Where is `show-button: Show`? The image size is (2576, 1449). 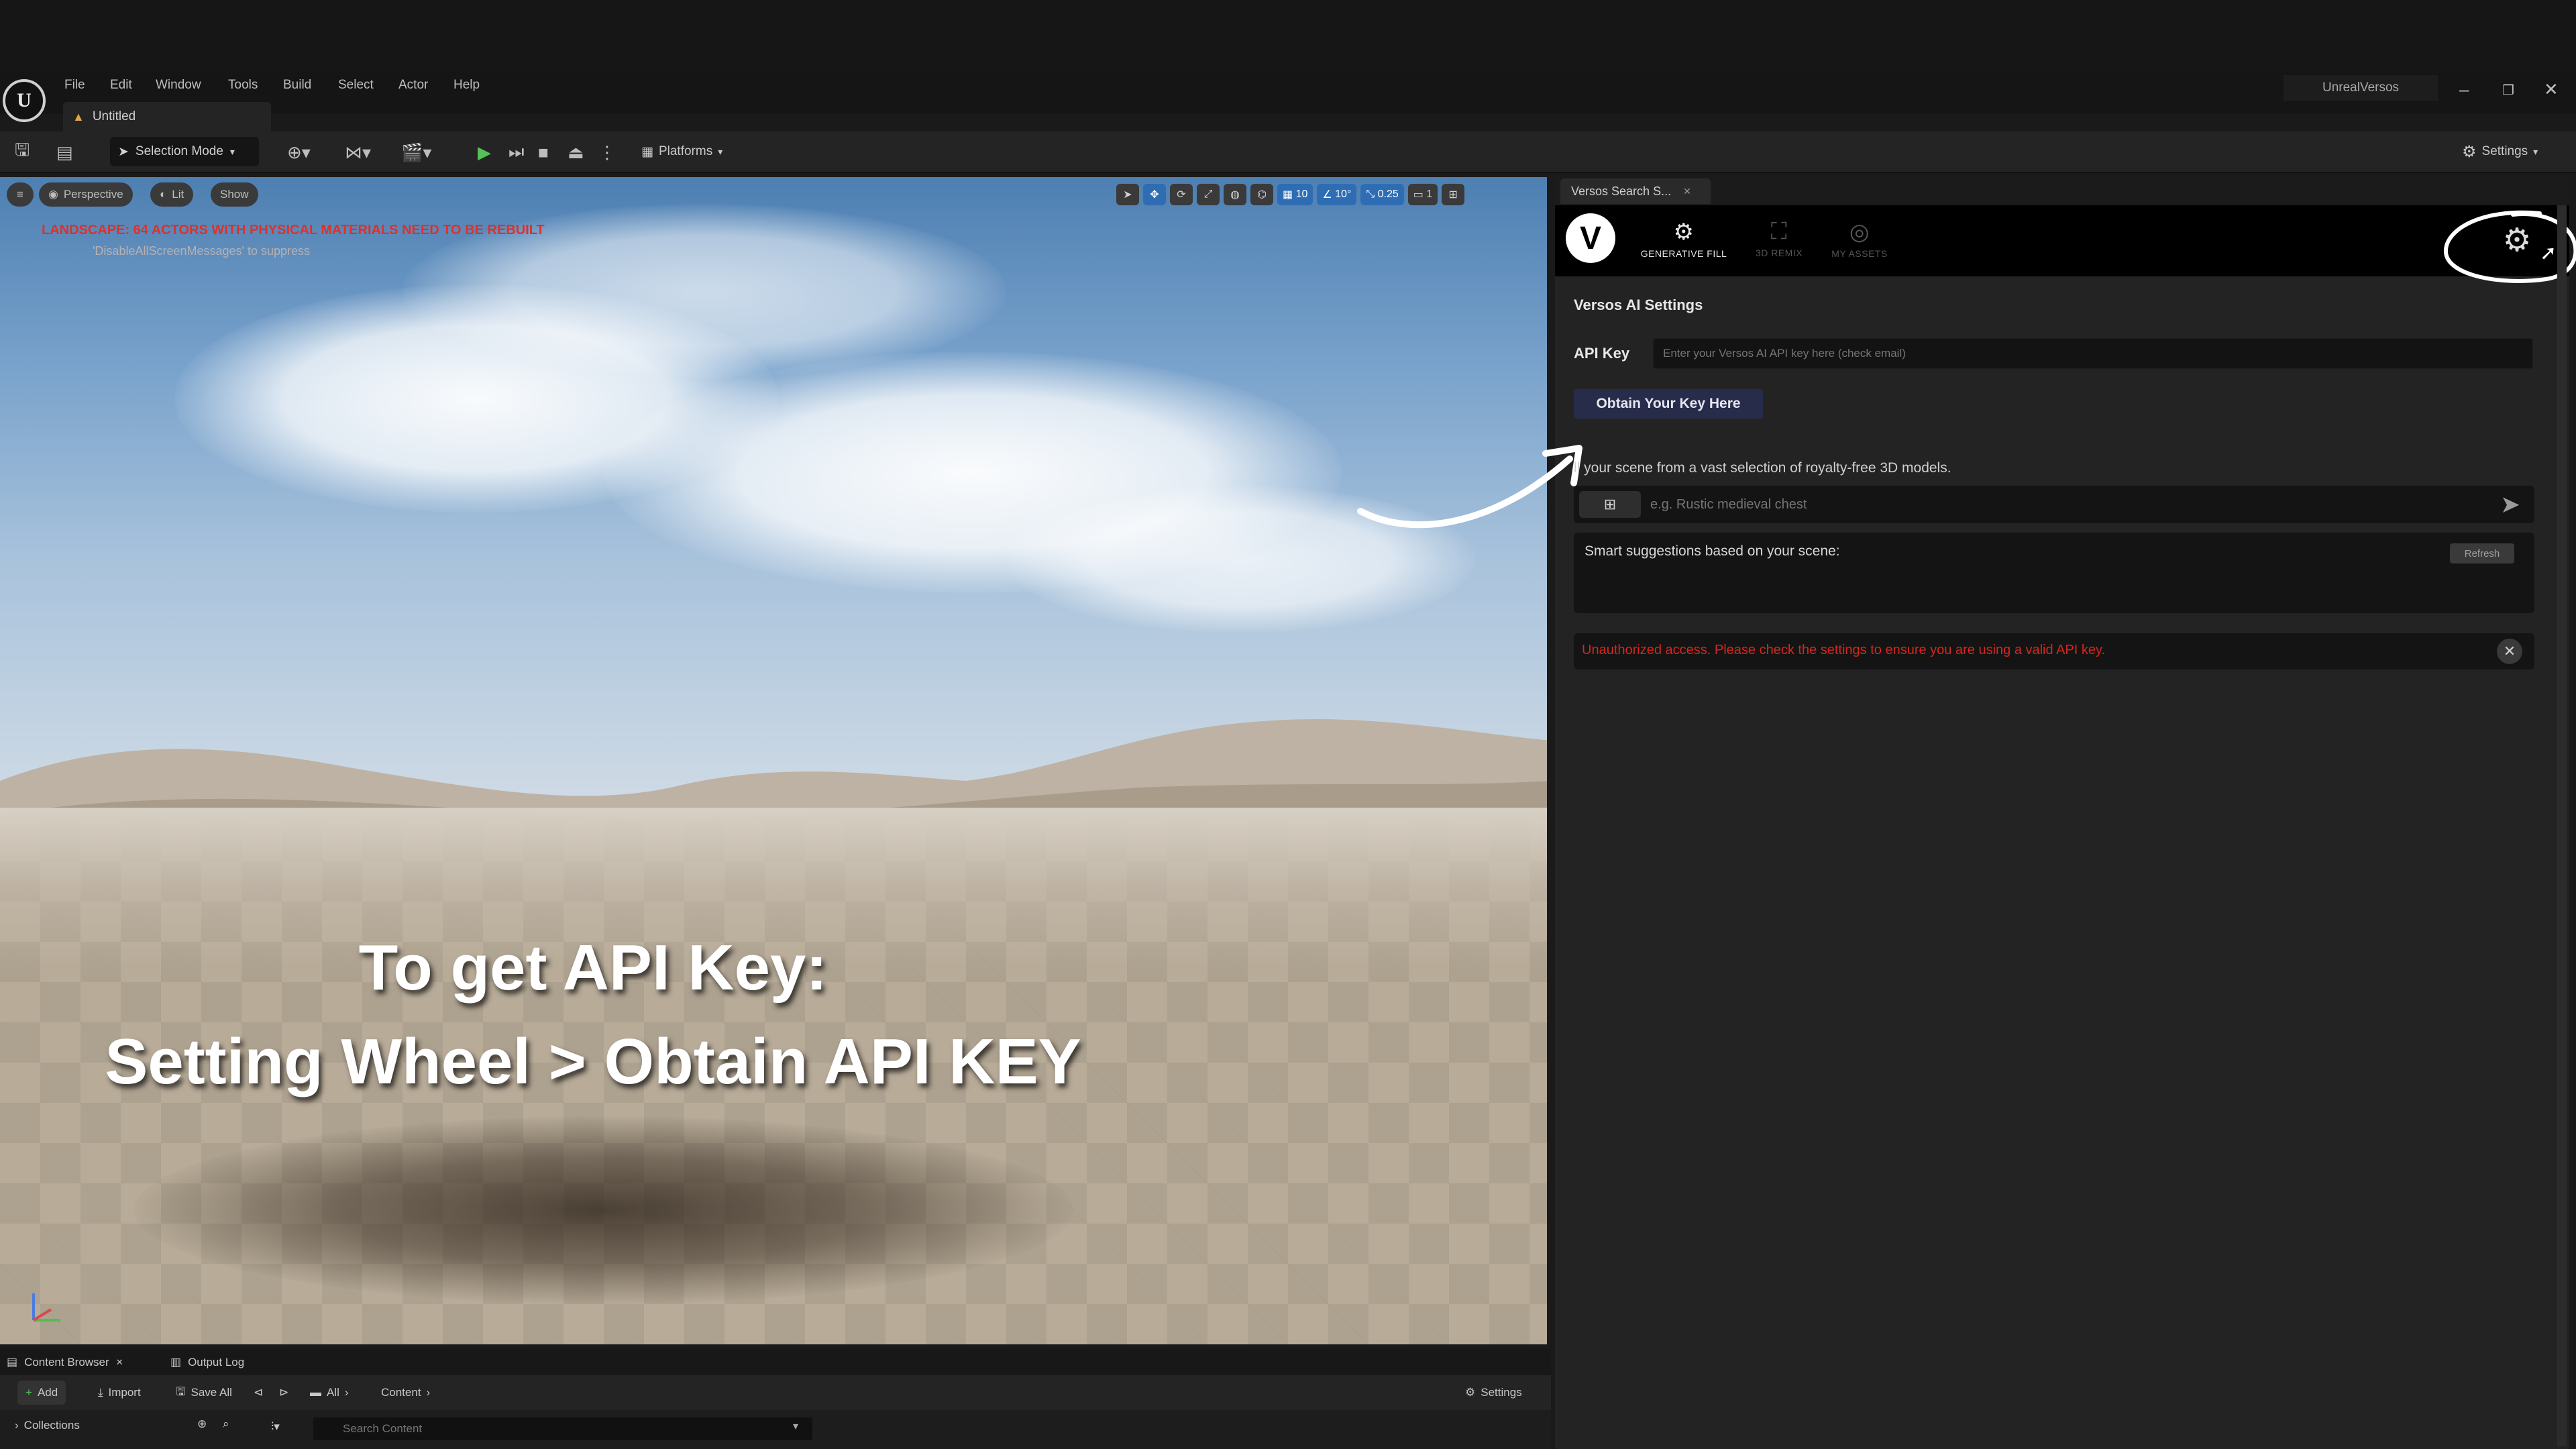 show-button: Show is located at coordinates (234, 194).